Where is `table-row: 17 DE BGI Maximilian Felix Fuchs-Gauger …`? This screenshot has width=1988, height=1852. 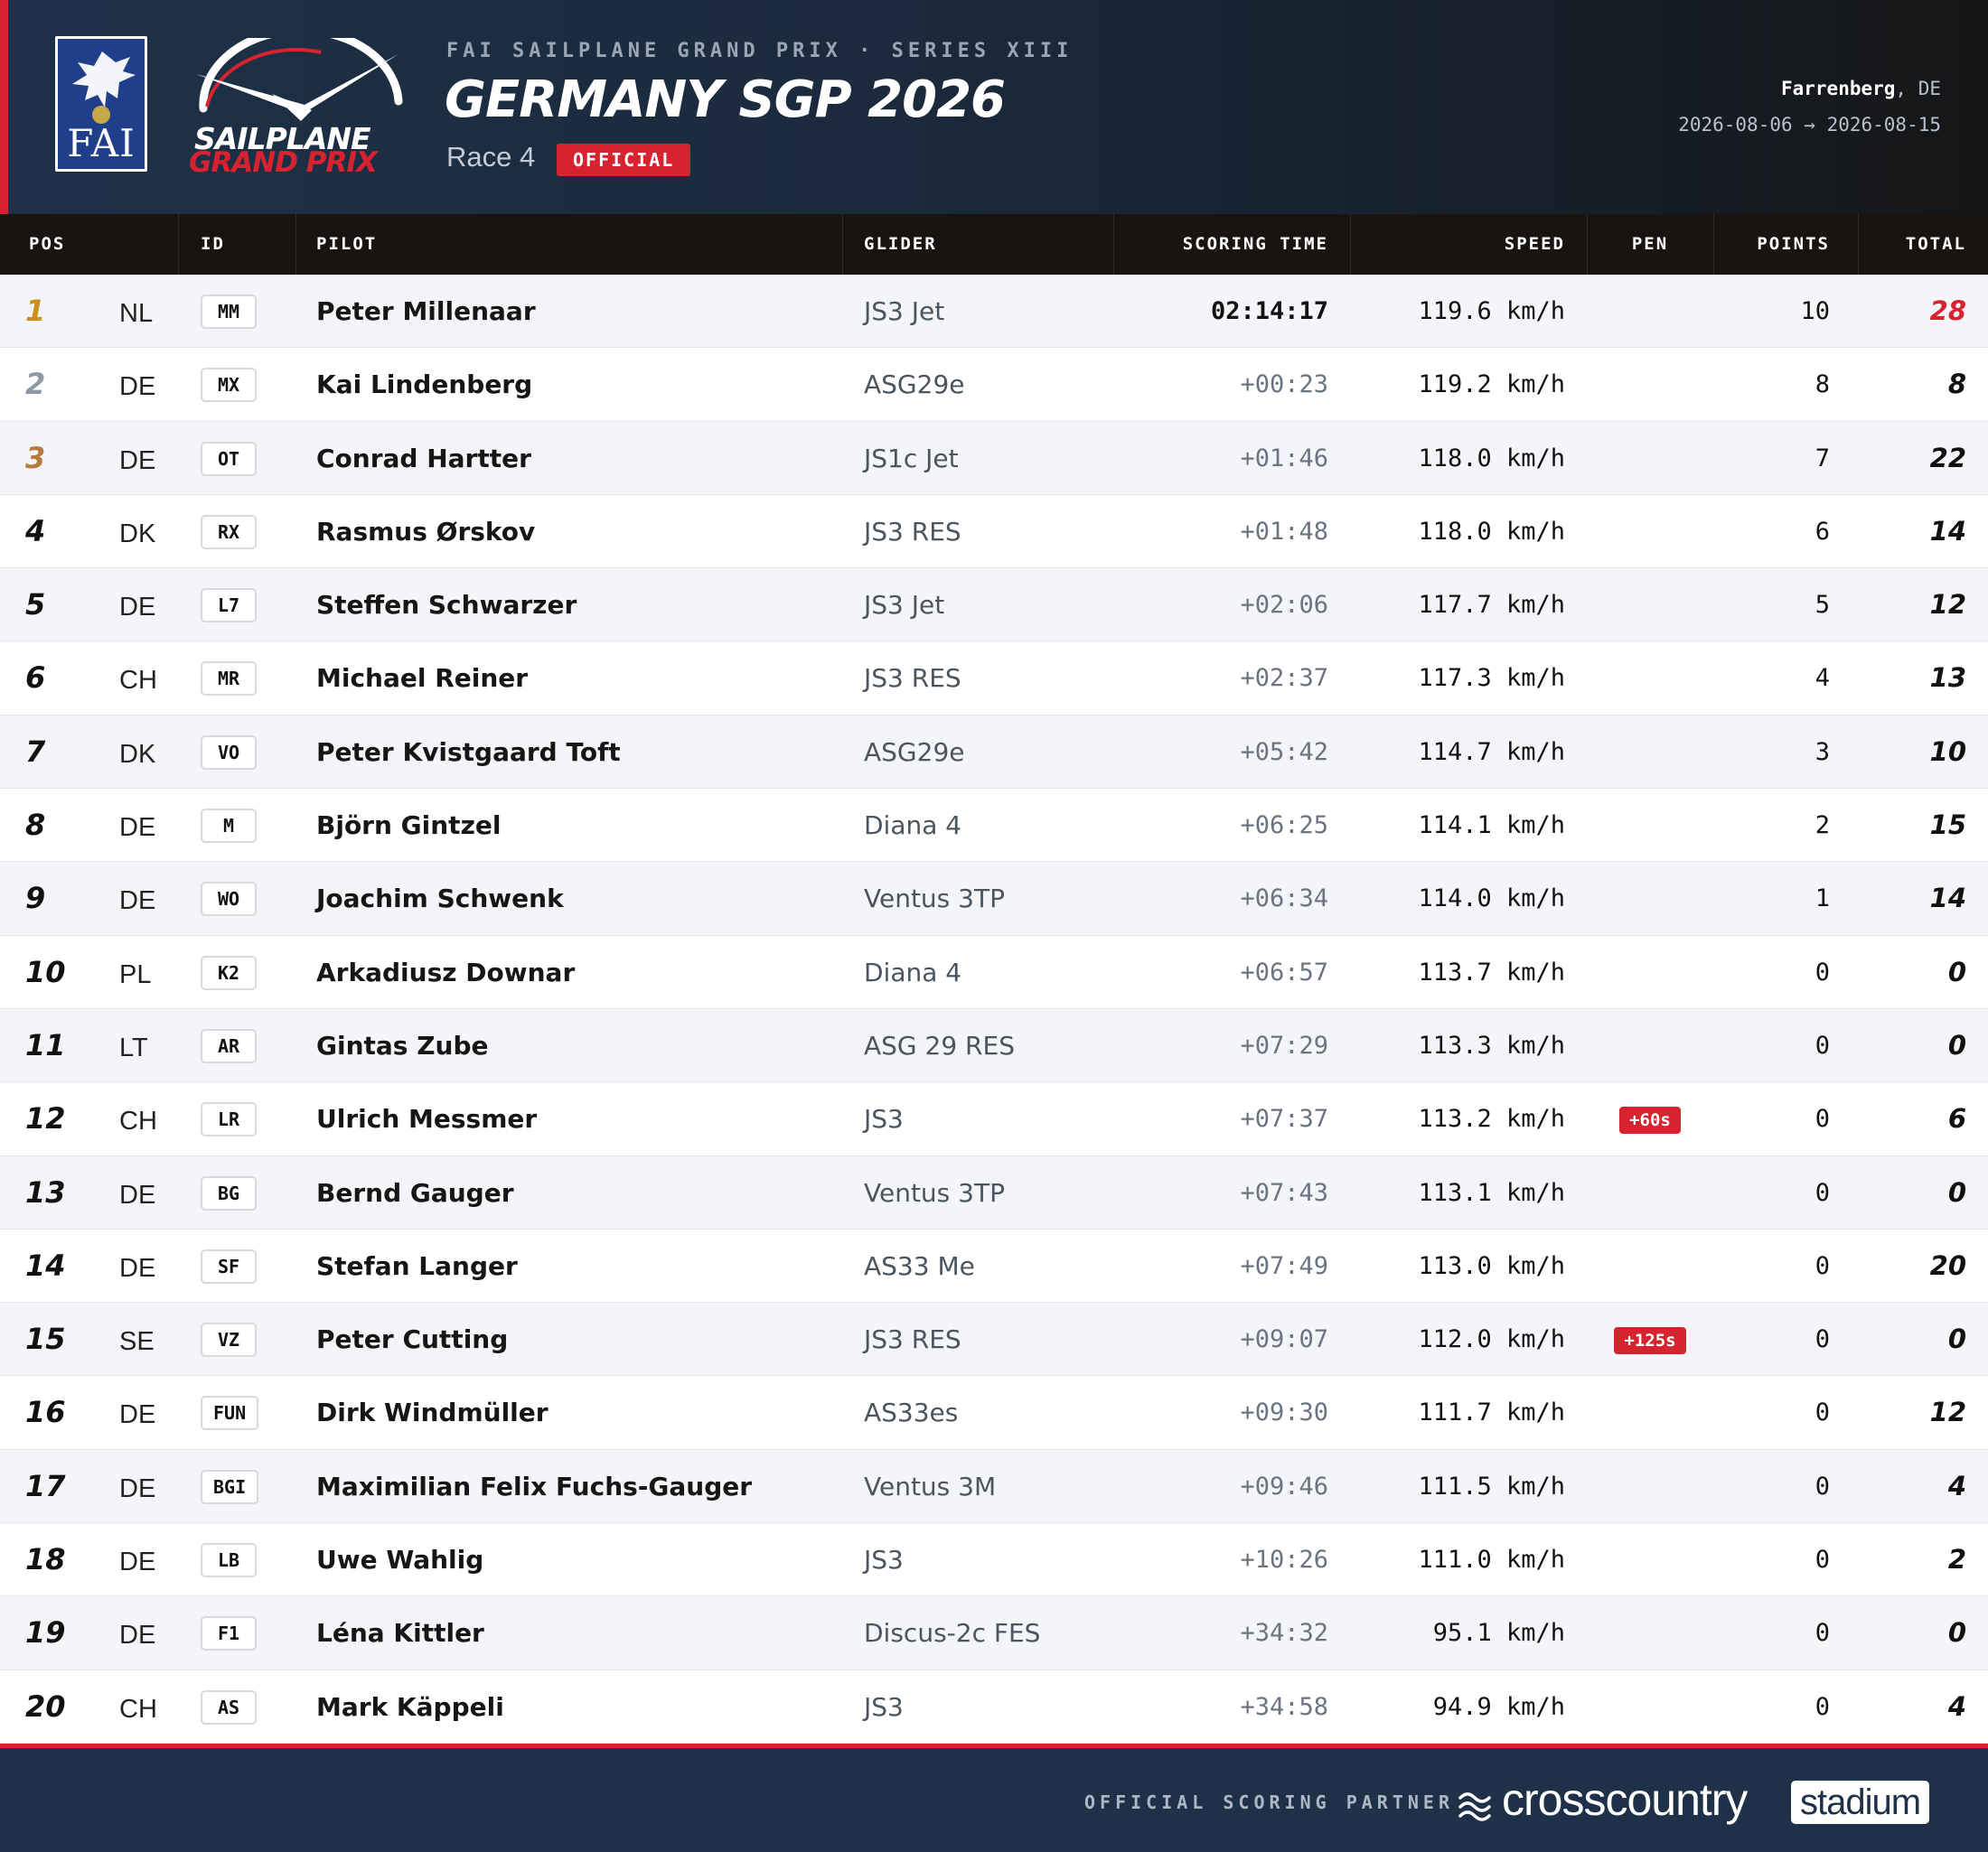 table-row: 17 DE BGI Maximilian Felix Fuchs-Gauger … is located at coordinates (994, 1486).